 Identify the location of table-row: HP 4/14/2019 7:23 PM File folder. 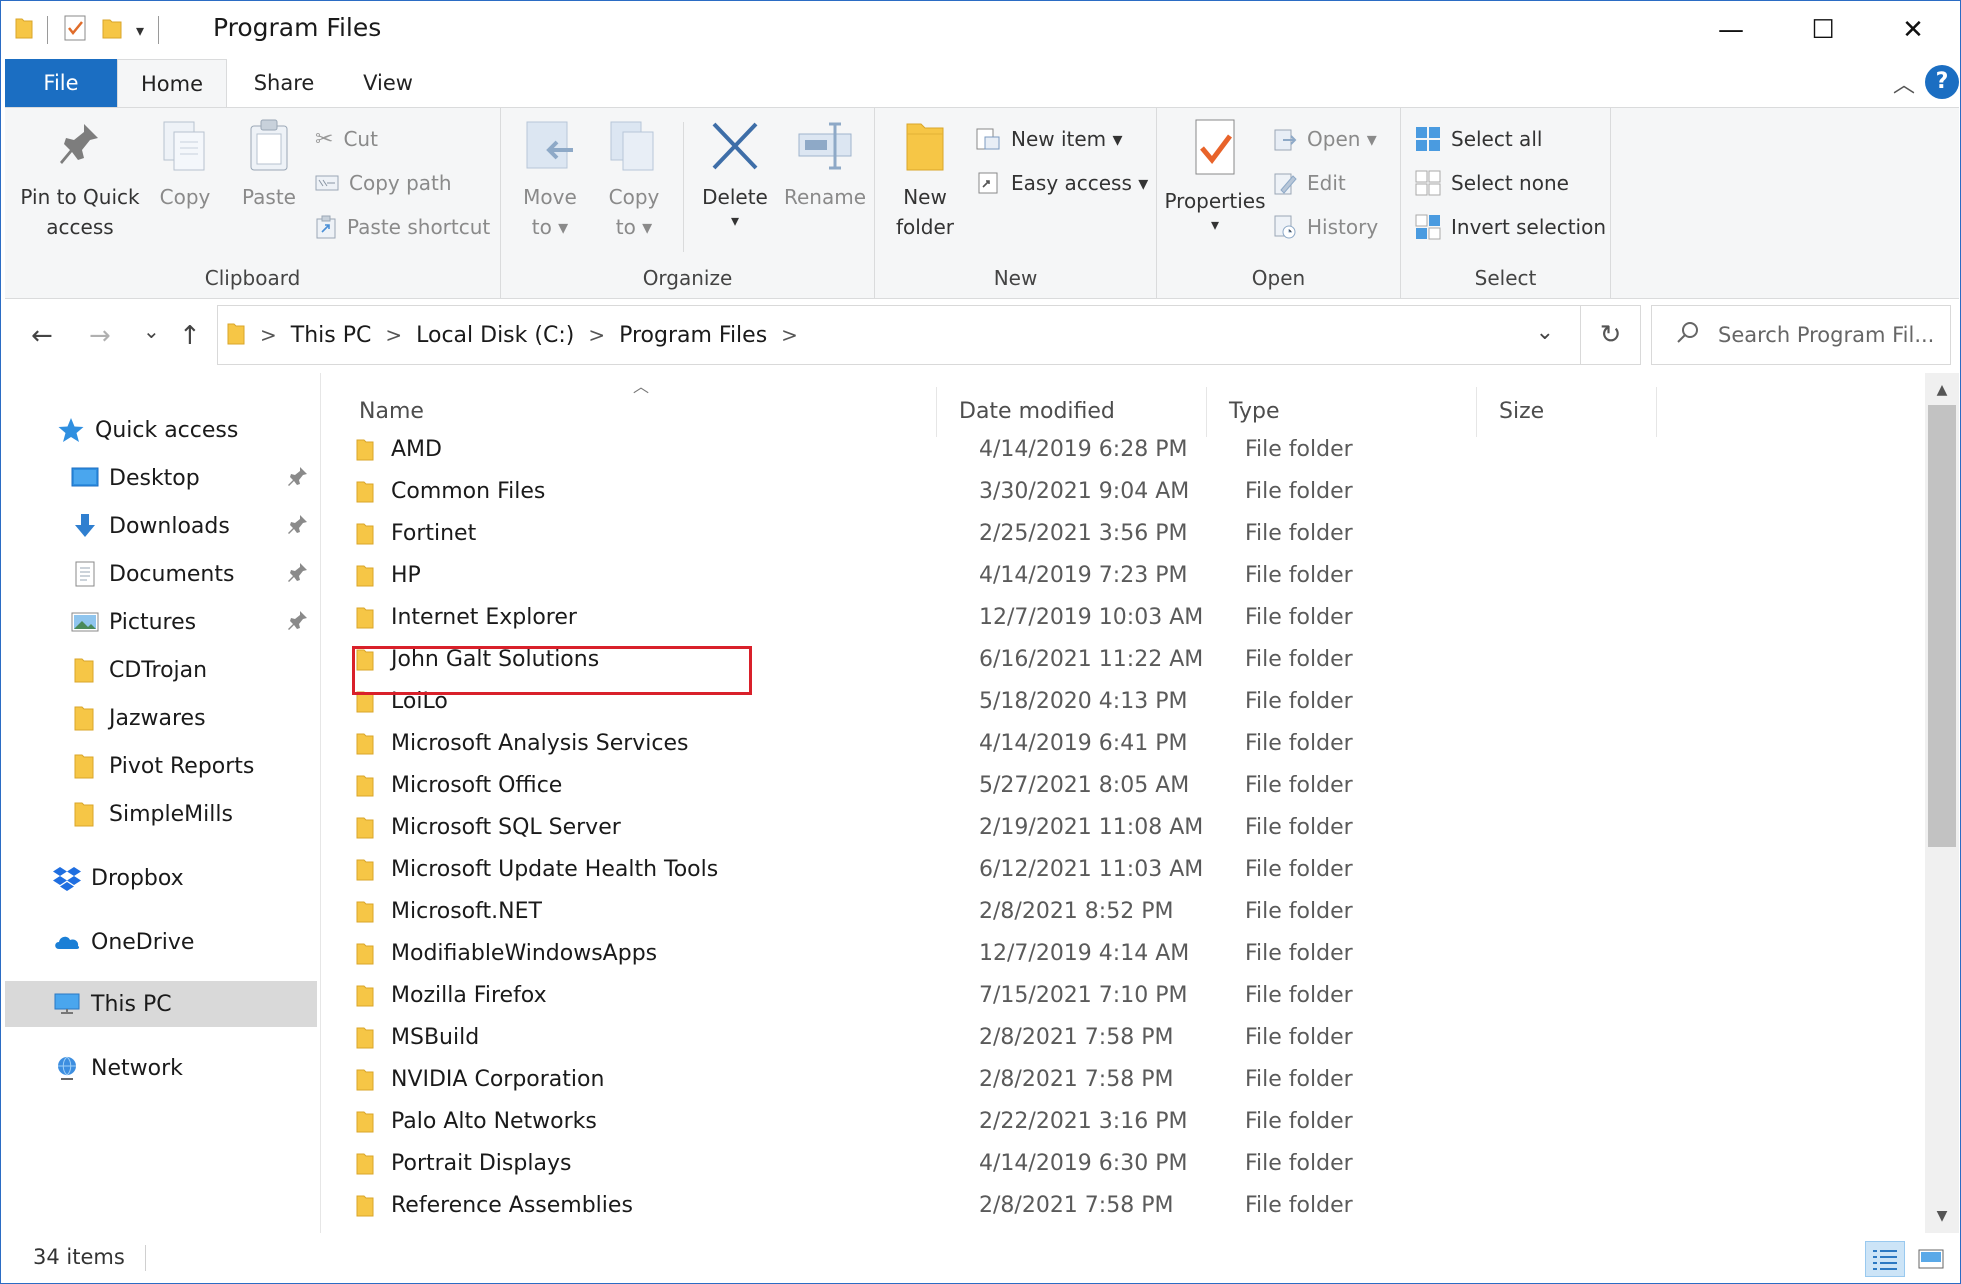
(1135, 576).